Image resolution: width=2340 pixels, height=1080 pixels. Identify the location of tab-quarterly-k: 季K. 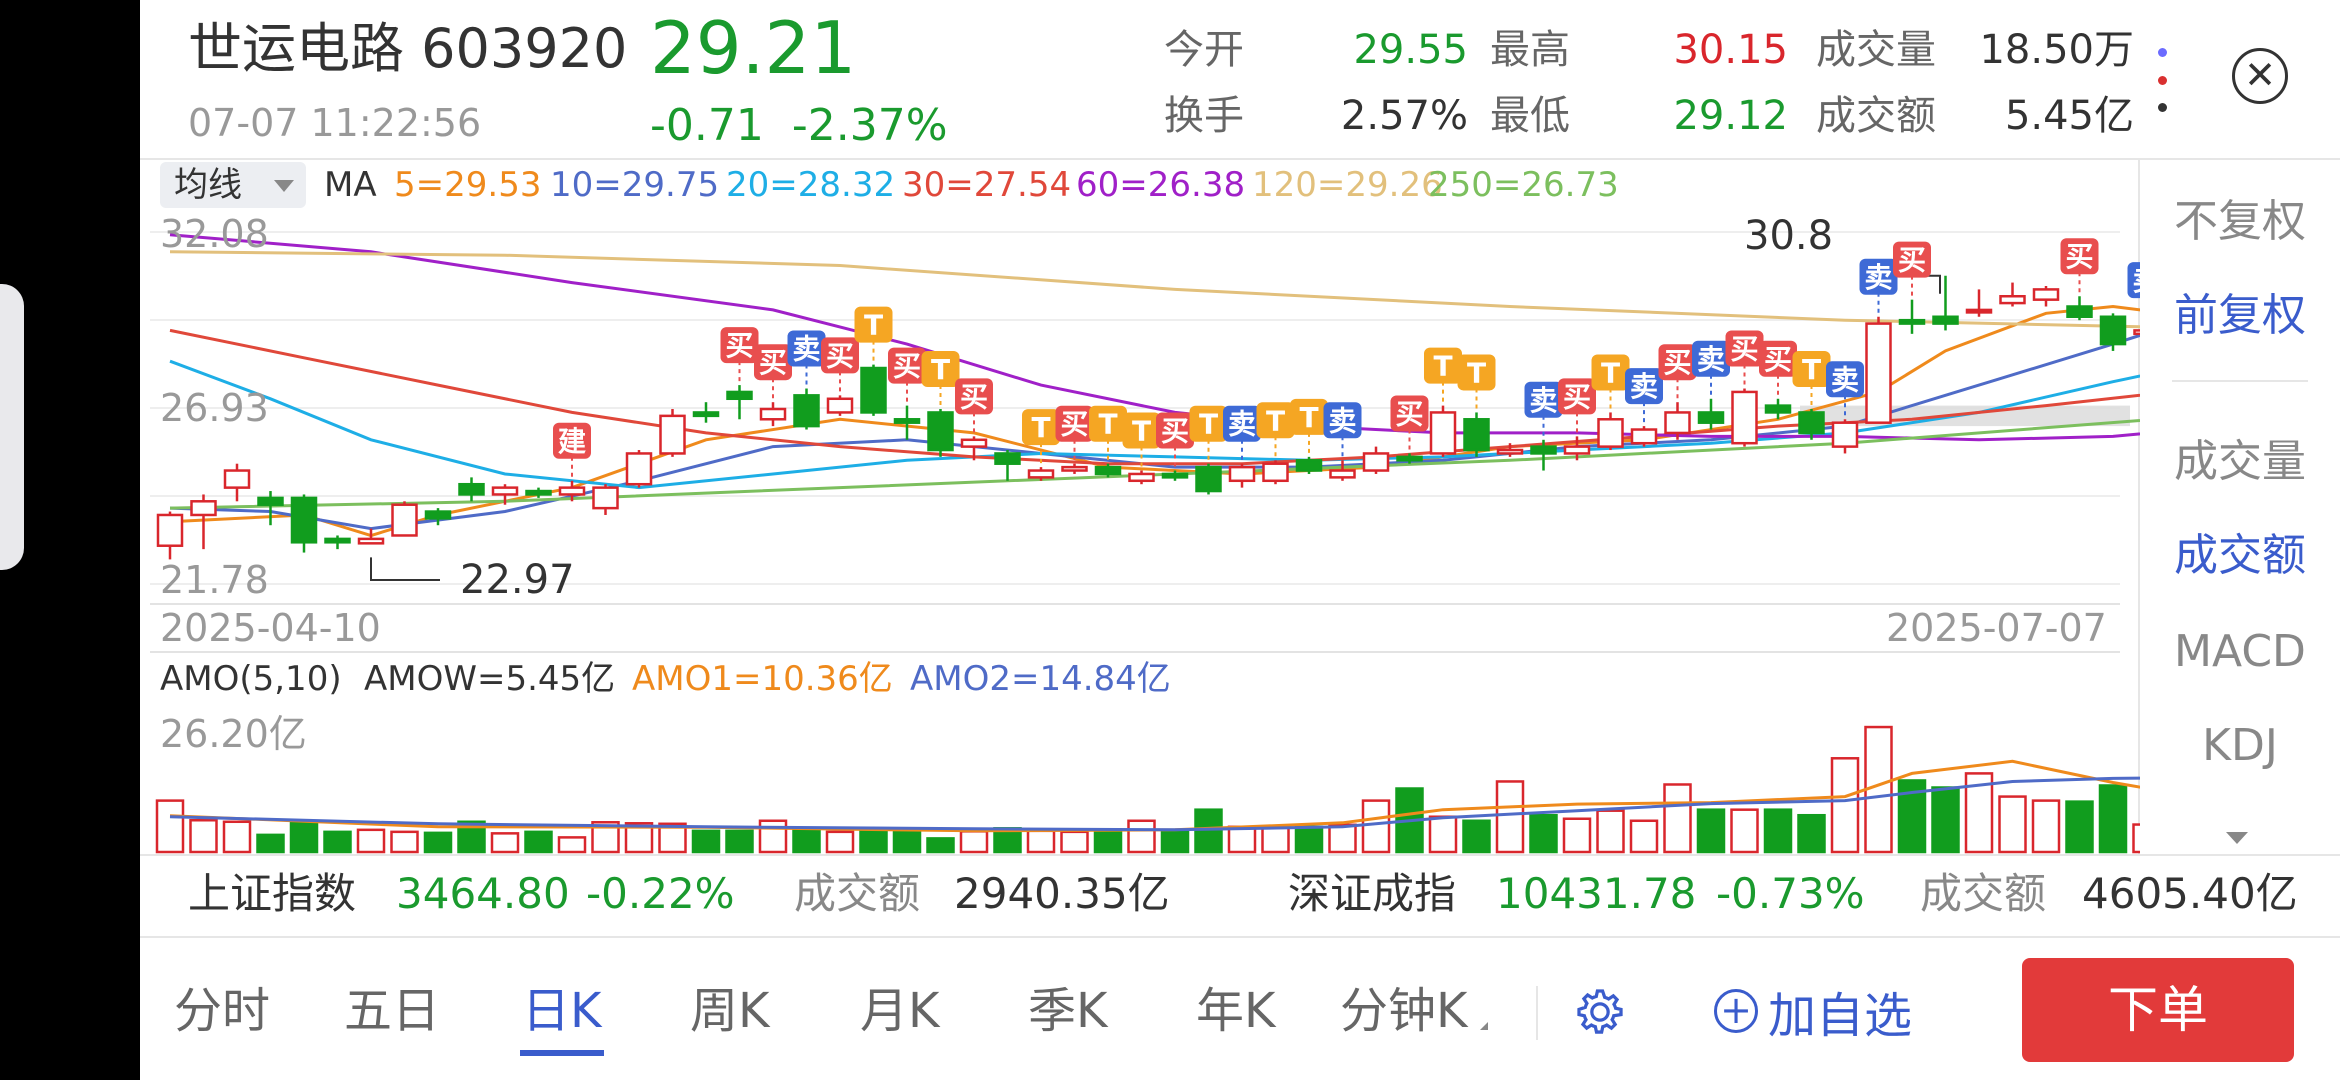
(1067, 1011).